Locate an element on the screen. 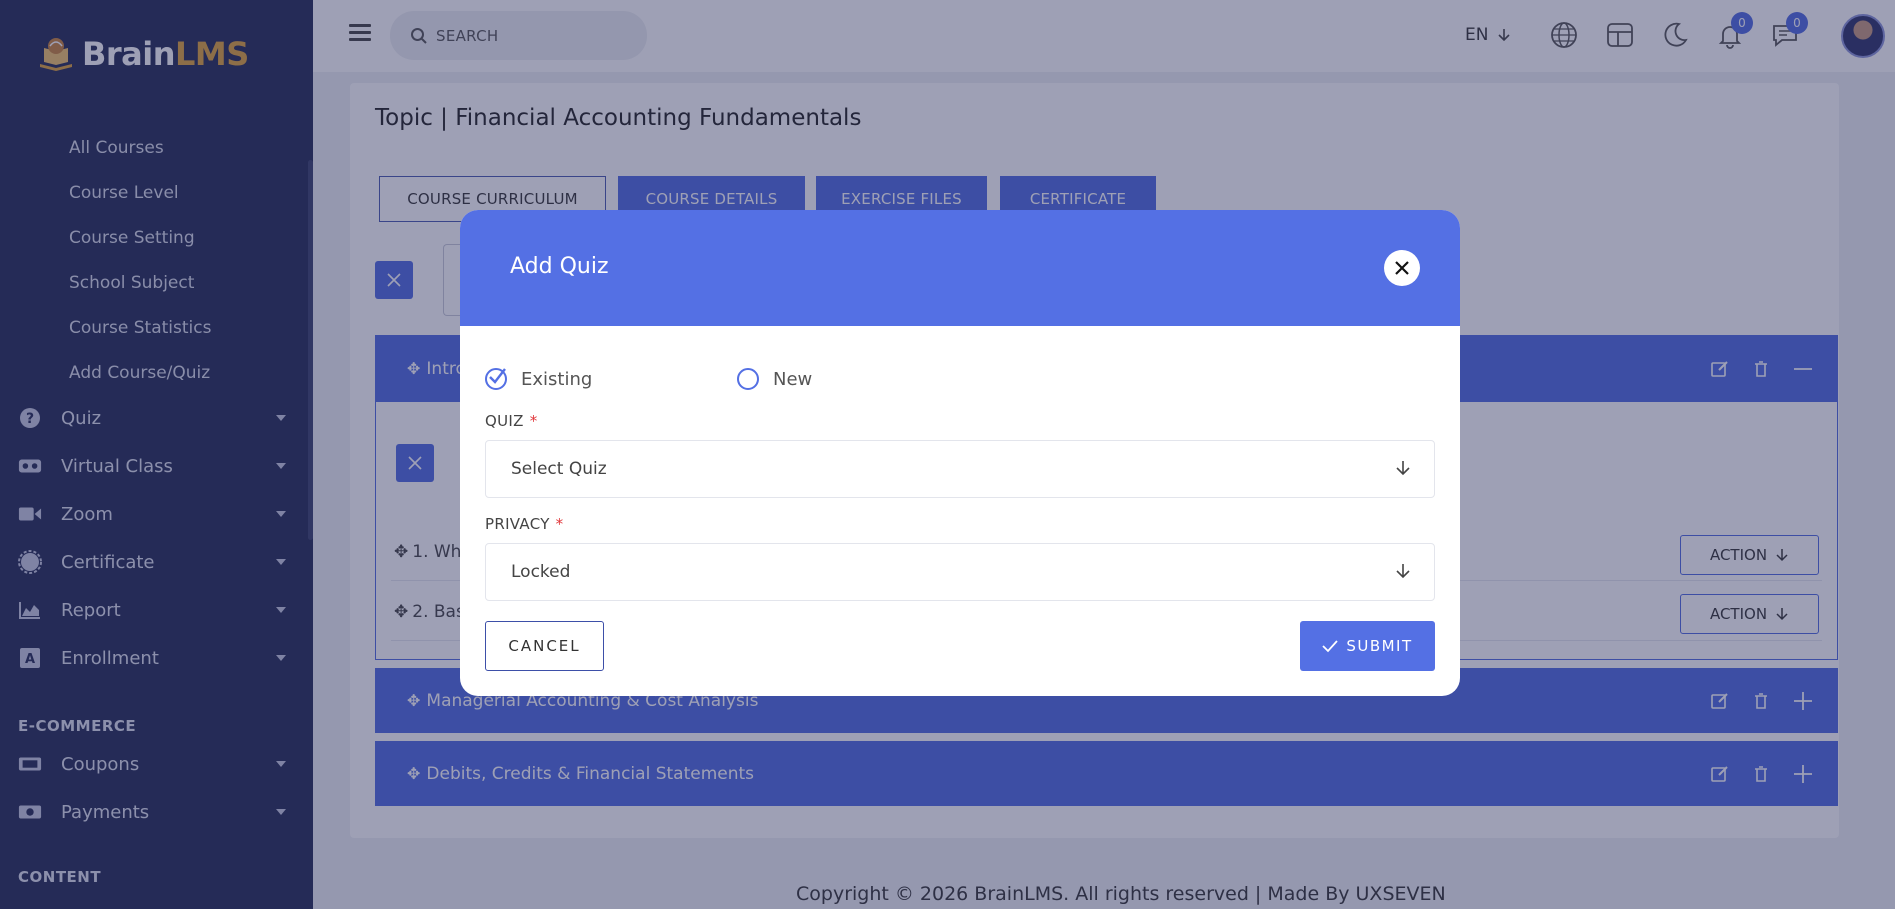 Image resolution: width=1895 pixels, height=909 pixels. radio-label: New is located at coordinates (793, 379).